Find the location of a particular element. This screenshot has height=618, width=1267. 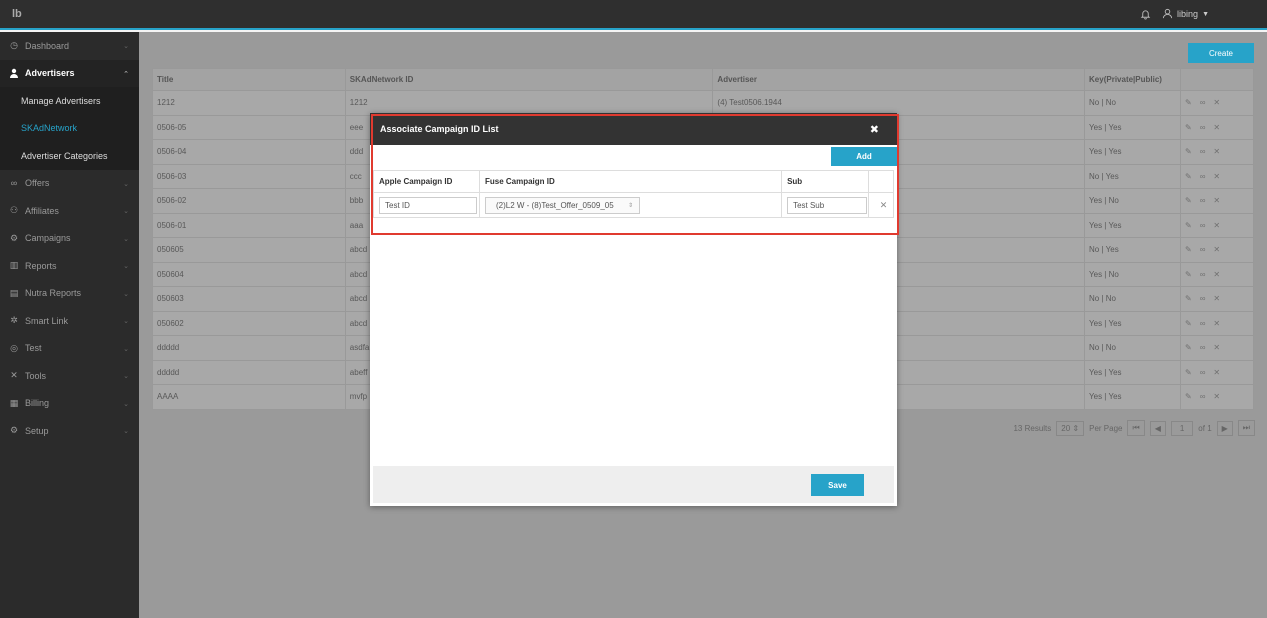

sidebar-item-nutra-reports: ▤ Nutra Reports ⌄ is located at coordinates (69, 294).